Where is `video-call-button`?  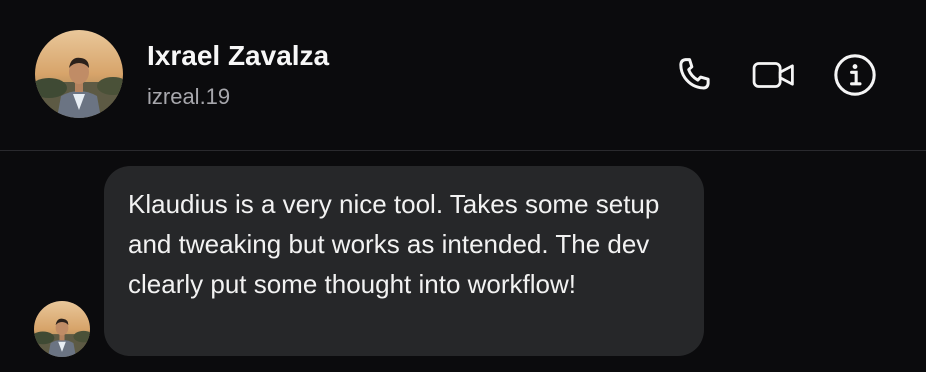
video-call-button is located at coordinates (774, 75).